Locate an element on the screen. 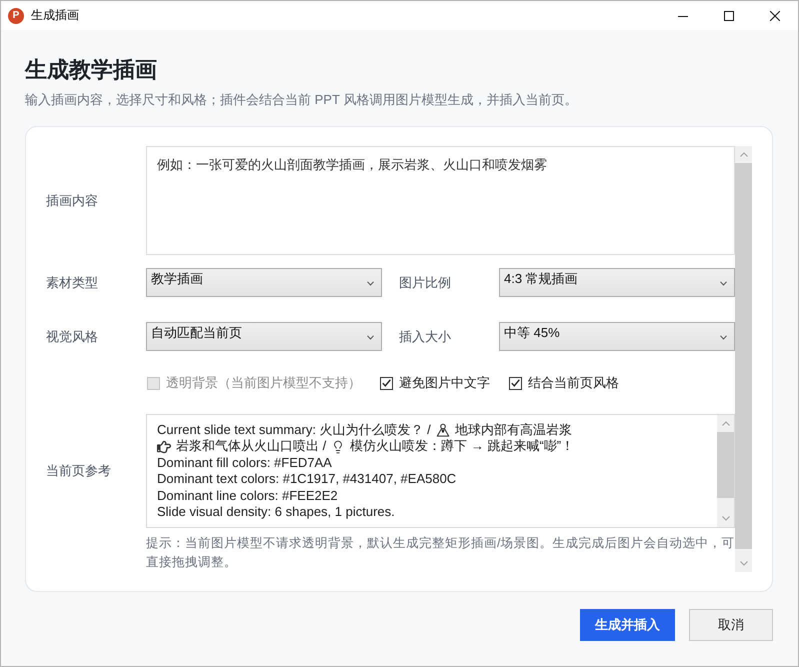 Image resolution: width=799 pixels, height=667 pixels. content-input: 例如：一张可爱的火山剖面教学插画，展示岩浆、火山口和喷发烟雾 is located at coordinates (440, 200).